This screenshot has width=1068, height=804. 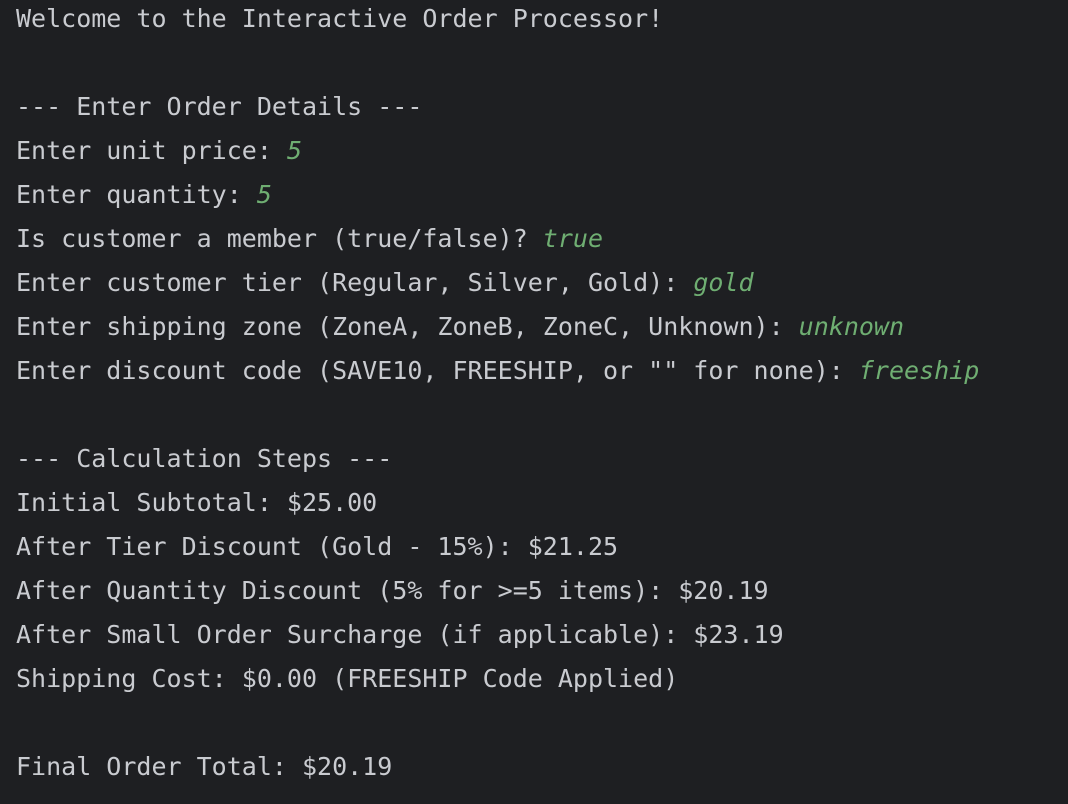 What do you see at coordinates (151, 150) in the screenshot?
I see `prompt-label: Enter unit price:` at bounding box center [151, 150].